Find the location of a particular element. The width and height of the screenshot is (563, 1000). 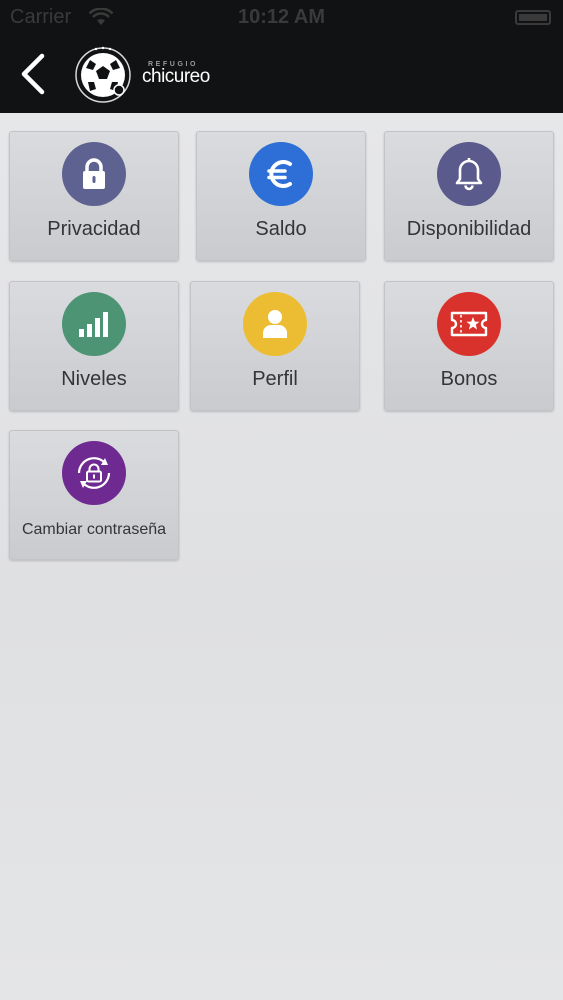

logo-name: chicureo is located at coordinates (176, 76).